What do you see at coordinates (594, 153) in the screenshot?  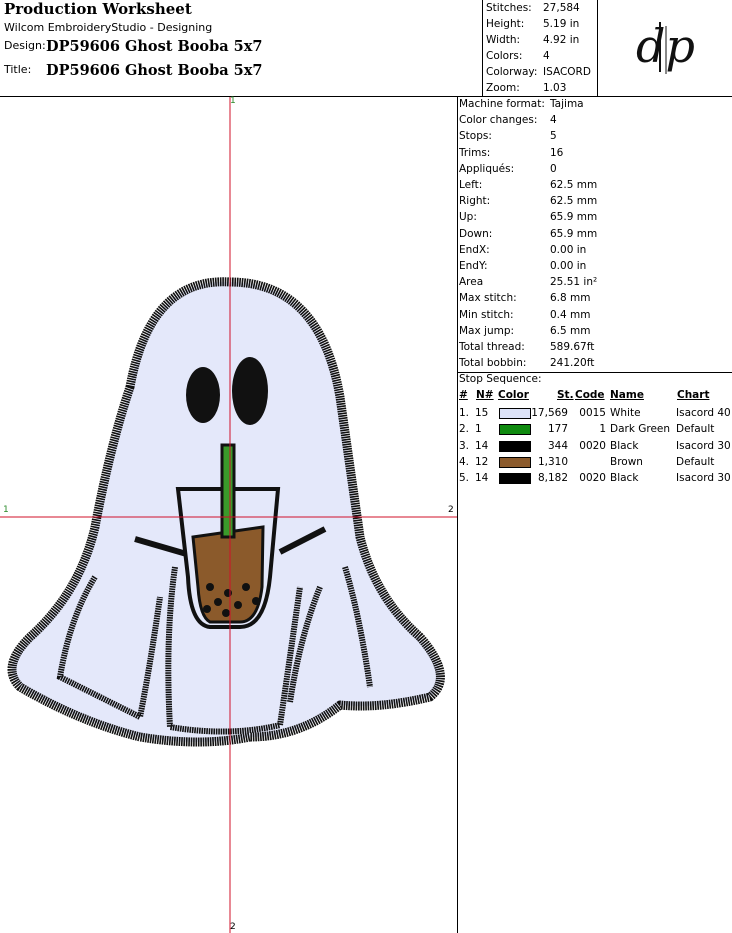 I see `property-row: Trims: 16` at bounding box center [594, 153].